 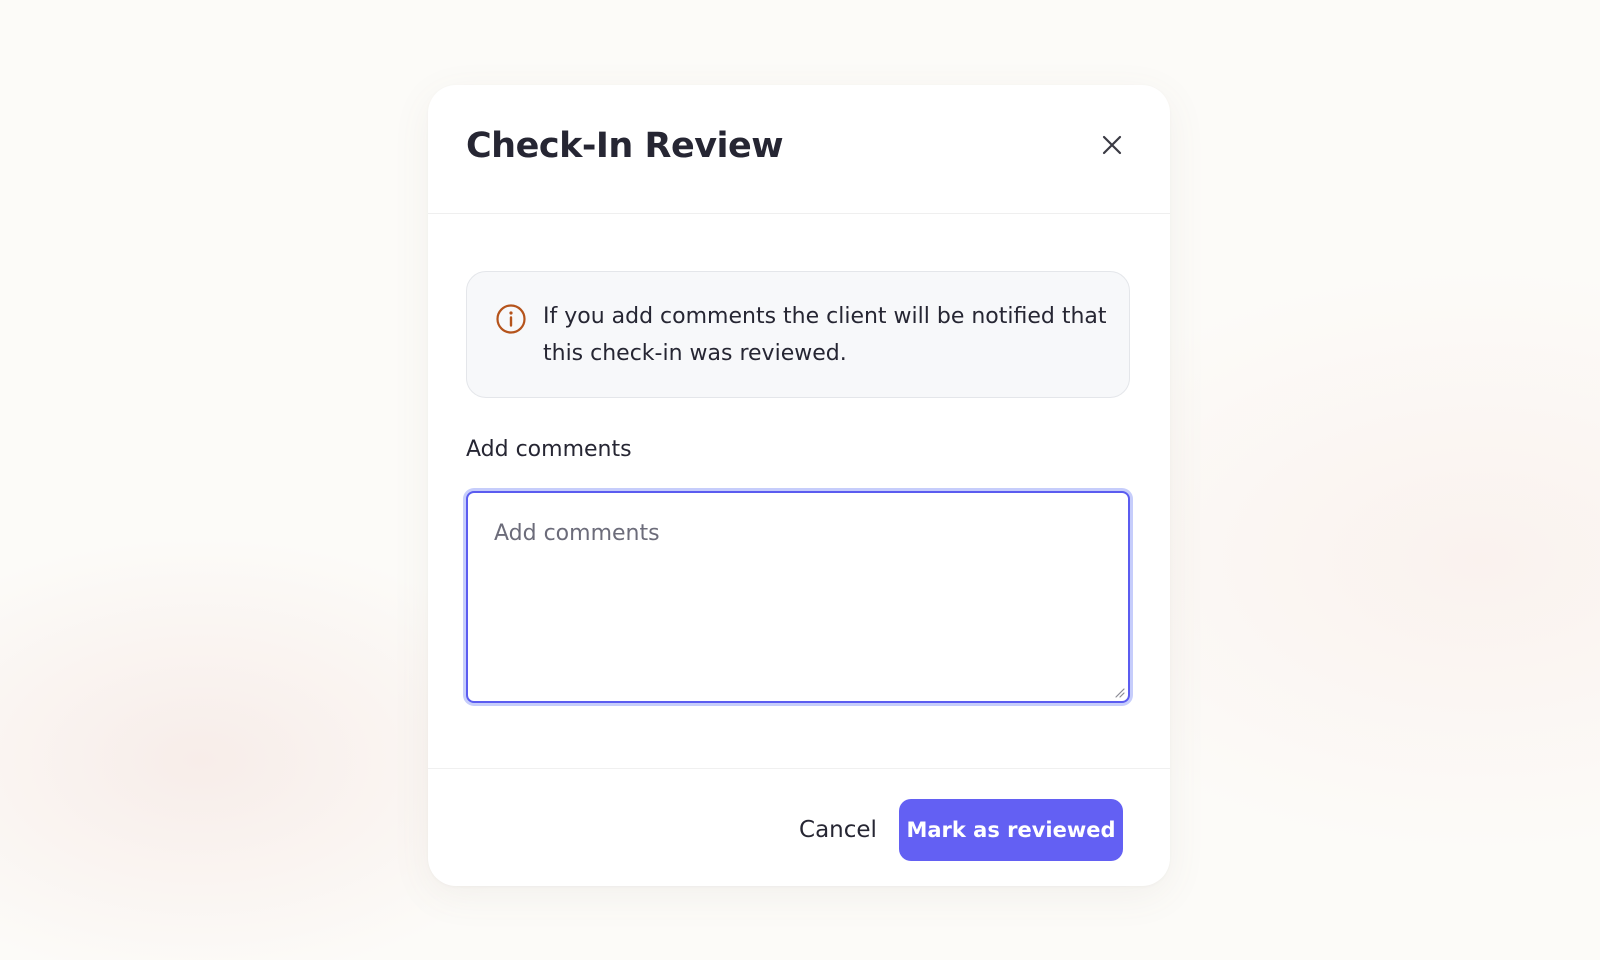 I want to click on close-button, so click(x=1112, y=145).